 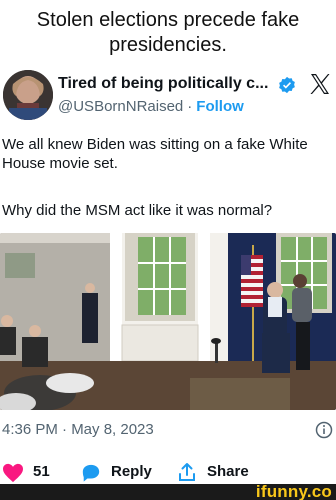 What do you see at coordinates (320, 84) in the screenshot?
I see `x-logo-icon` at bounding box center [320, 84].